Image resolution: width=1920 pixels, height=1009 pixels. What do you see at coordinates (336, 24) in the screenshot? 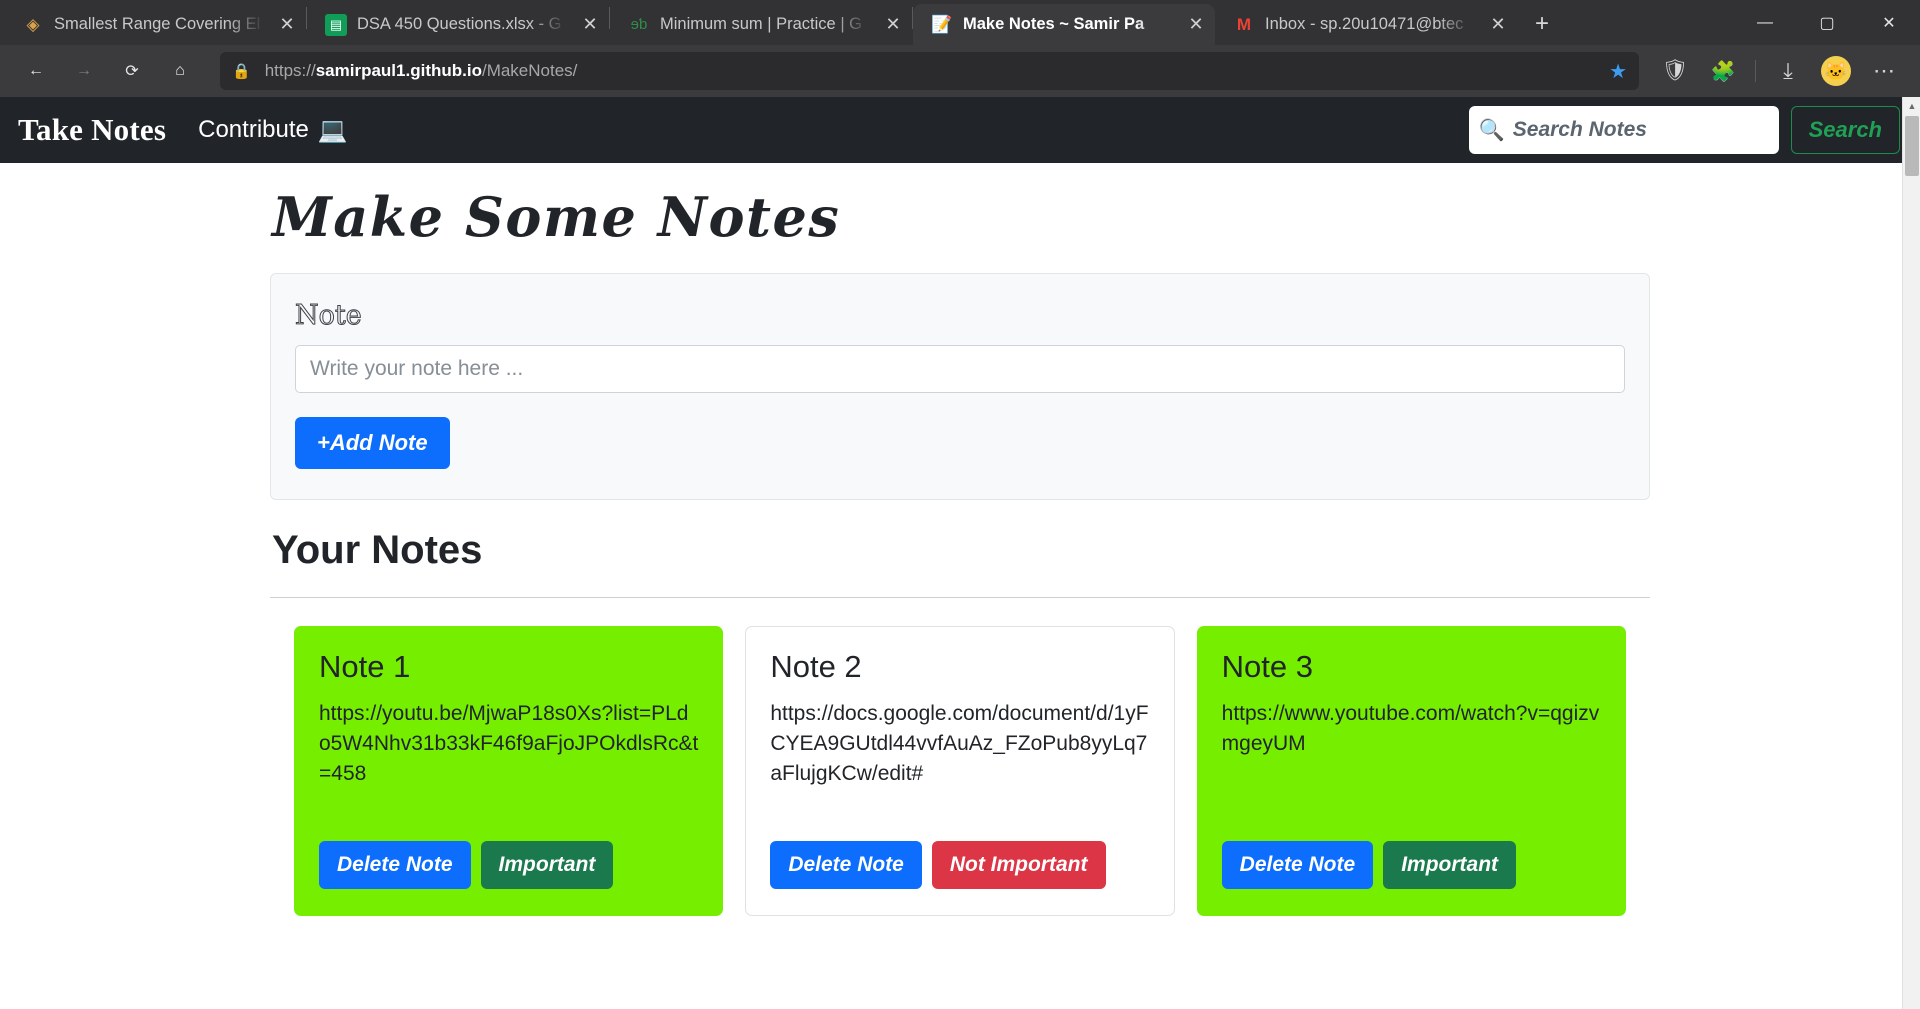
I see `google-sheets-icon: ▤` at bounding box center [336, 24].